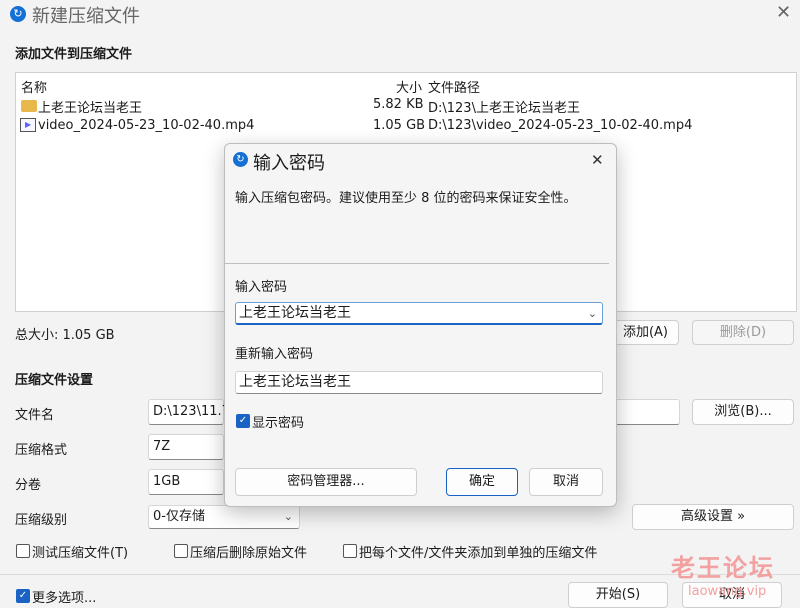 The width and height of the screenshot is (800, 608). Describe the element at coordinates (350, 551) in the screenshot. I see `separate-archives-checkbox` at that location.